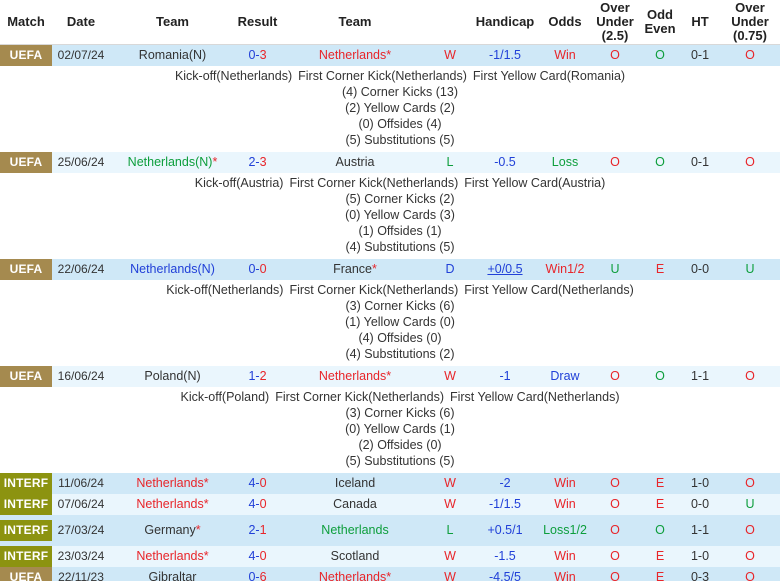 Image resolution: width=780 pixels, height=581 pixels. I want to click on odds-value: Win, so click(565, 55).